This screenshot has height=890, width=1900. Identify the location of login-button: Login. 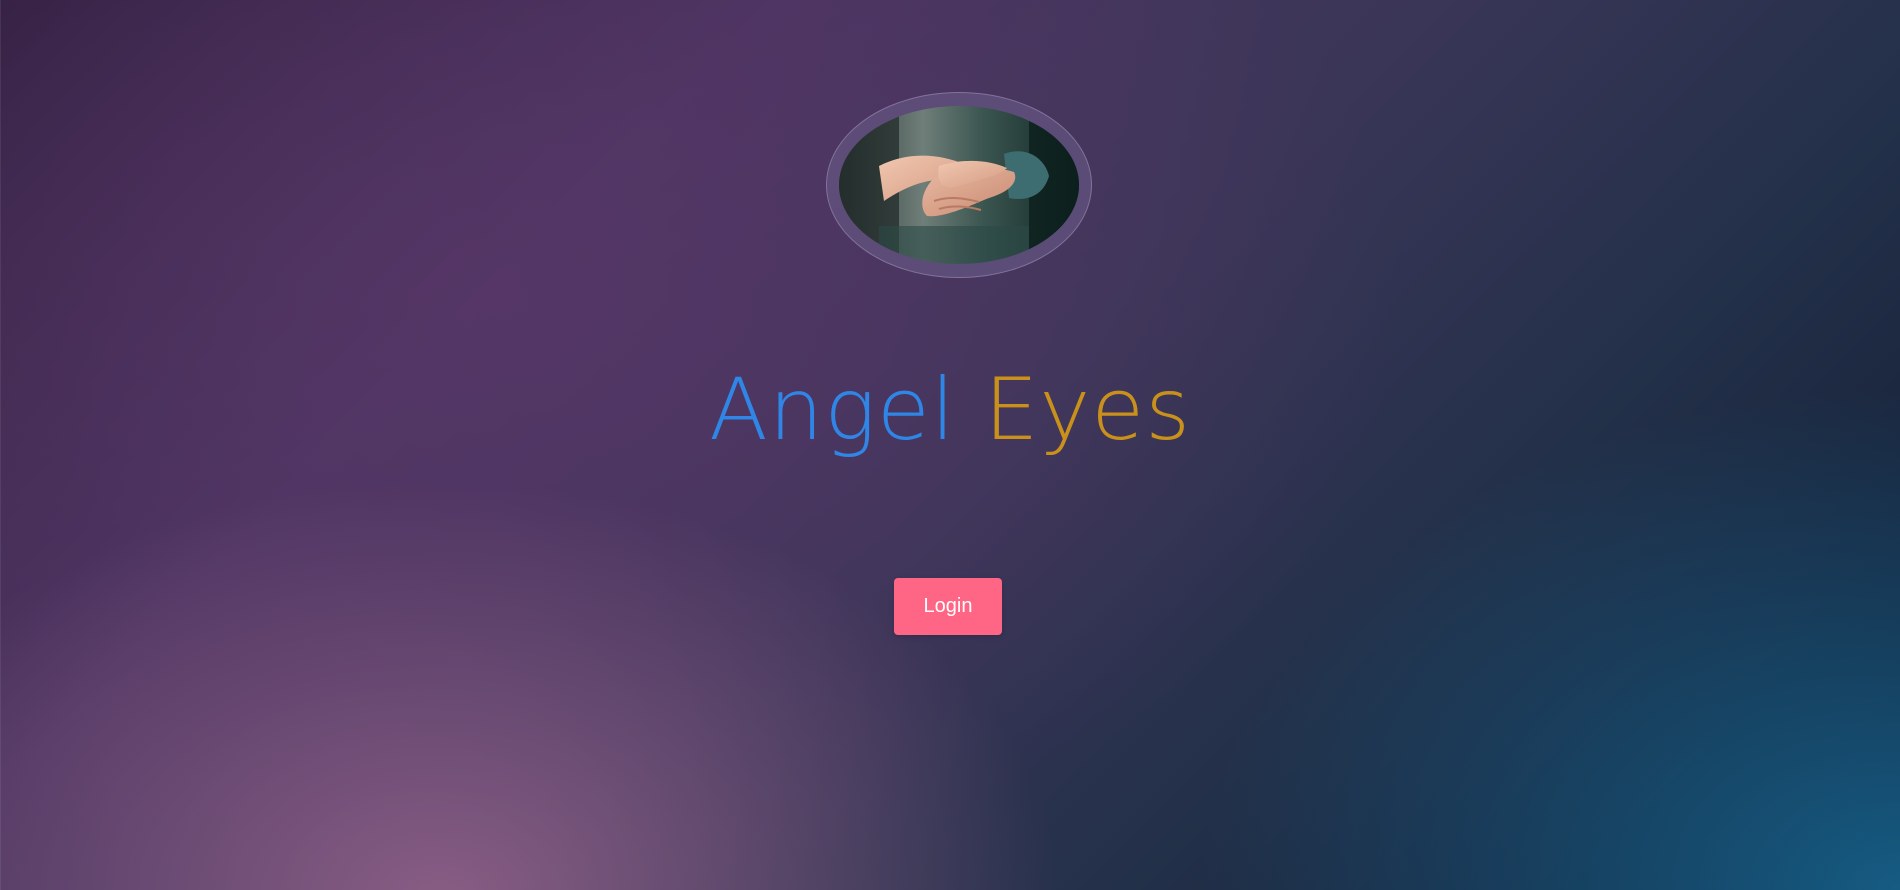
(948, 606).